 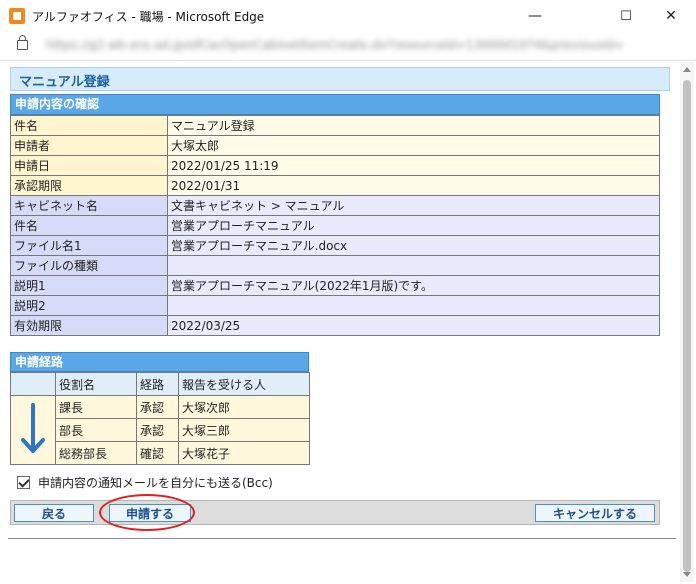 I want to click on row-label: 承認期限, so click(x=89, y=185).